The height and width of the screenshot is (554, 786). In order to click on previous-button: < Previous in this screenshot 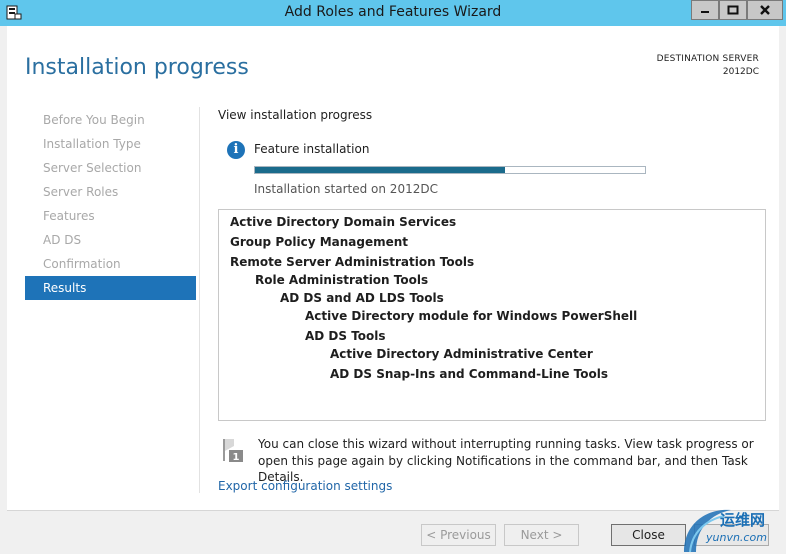, I will do `click(458, 535)`.